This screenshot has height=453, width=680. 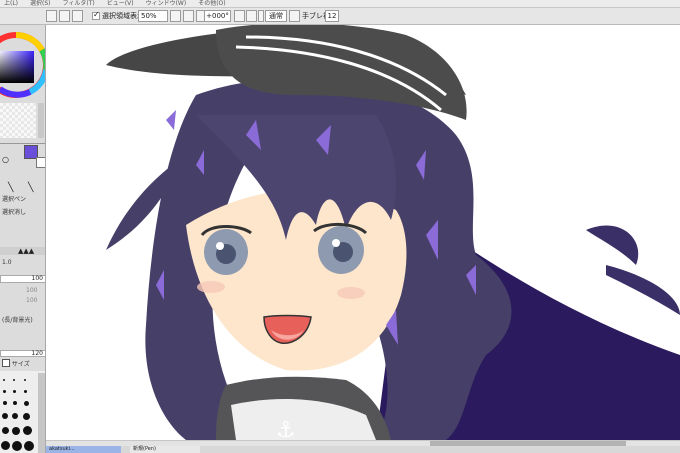 What do you see at coordinates (239, 16) in the screenshot?
I see `rotate-left-button` at bounding box center [239, 16].